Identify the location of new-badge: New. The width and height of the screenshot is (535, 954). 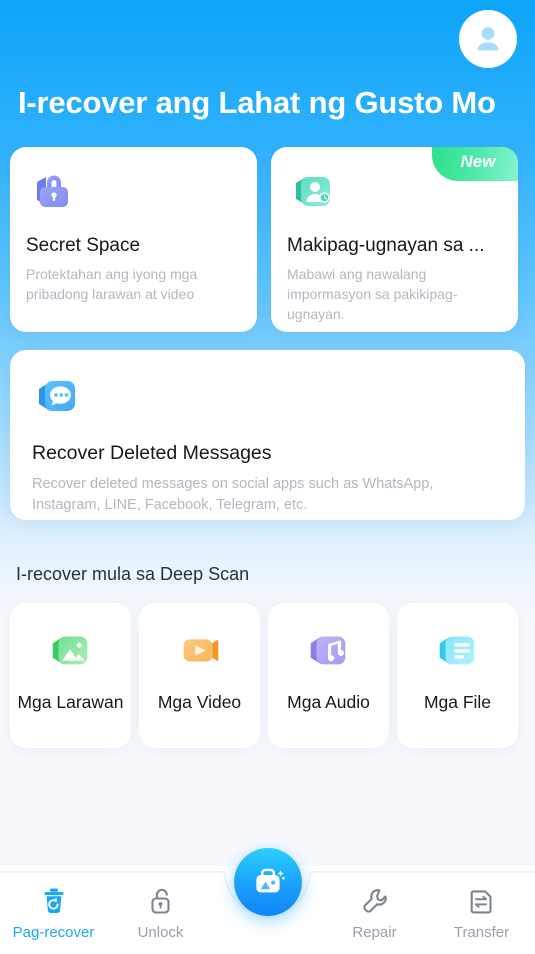
(475, 163).